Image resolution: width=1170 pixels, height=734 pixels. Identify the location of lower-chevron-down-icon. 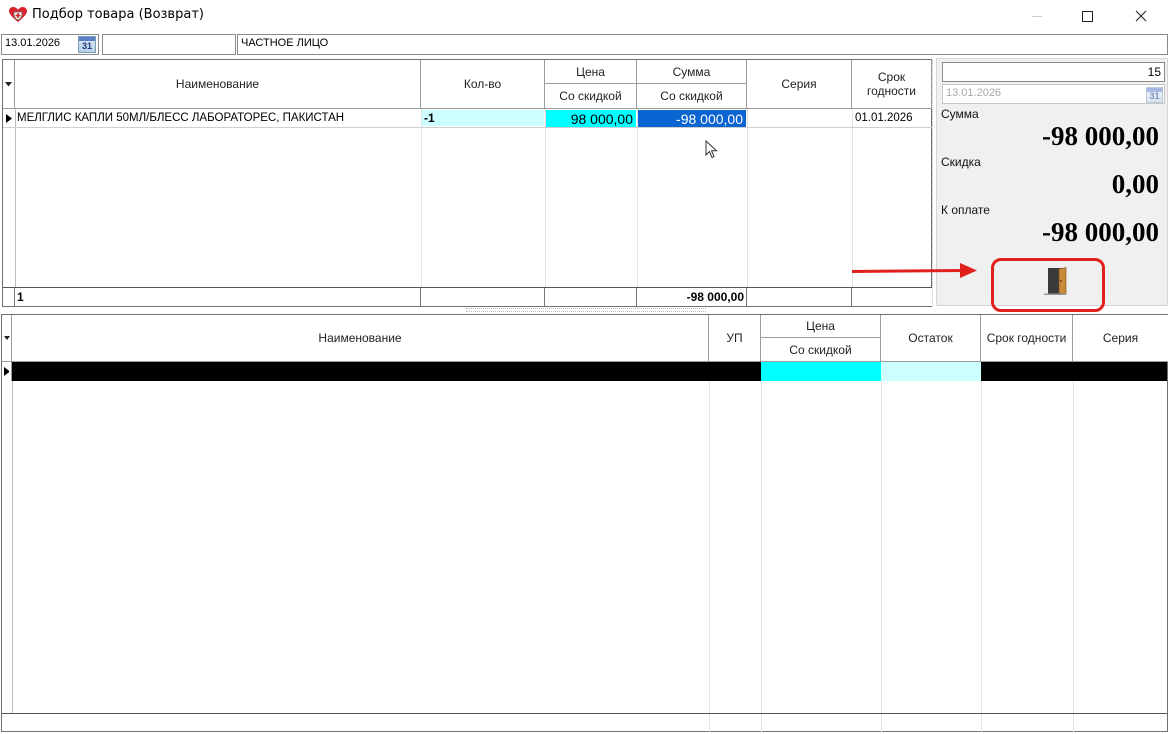
(6, 337).